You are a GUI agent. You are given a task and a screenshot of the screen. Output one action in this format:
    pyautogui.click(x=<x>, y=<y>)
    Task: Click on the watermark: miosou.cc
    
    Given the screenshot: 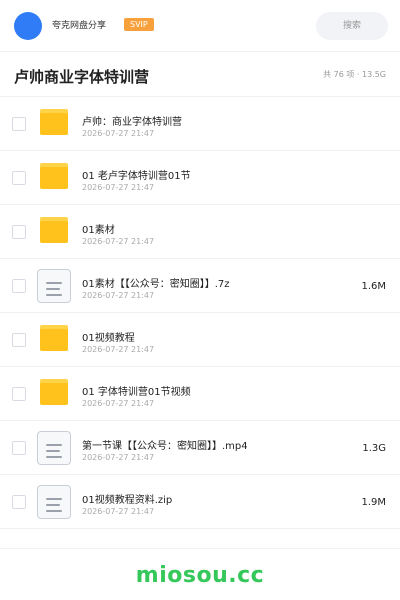 What is the action you would take?
    pyautogui.click(x=200, y=575)
    